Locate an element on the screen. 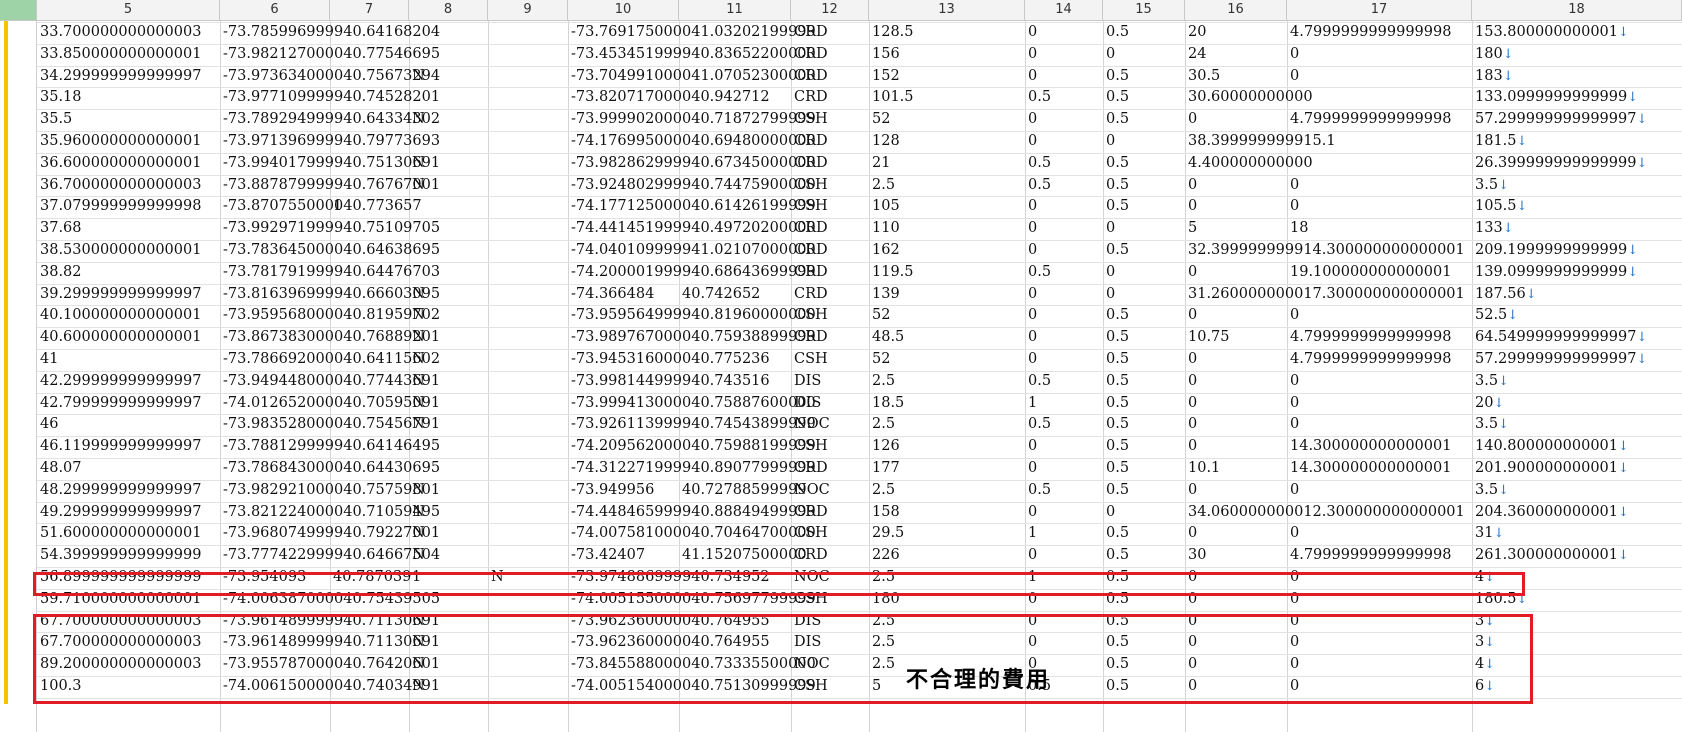  cell-r1-c13: 128.5 is located at coordinates (891, 32).